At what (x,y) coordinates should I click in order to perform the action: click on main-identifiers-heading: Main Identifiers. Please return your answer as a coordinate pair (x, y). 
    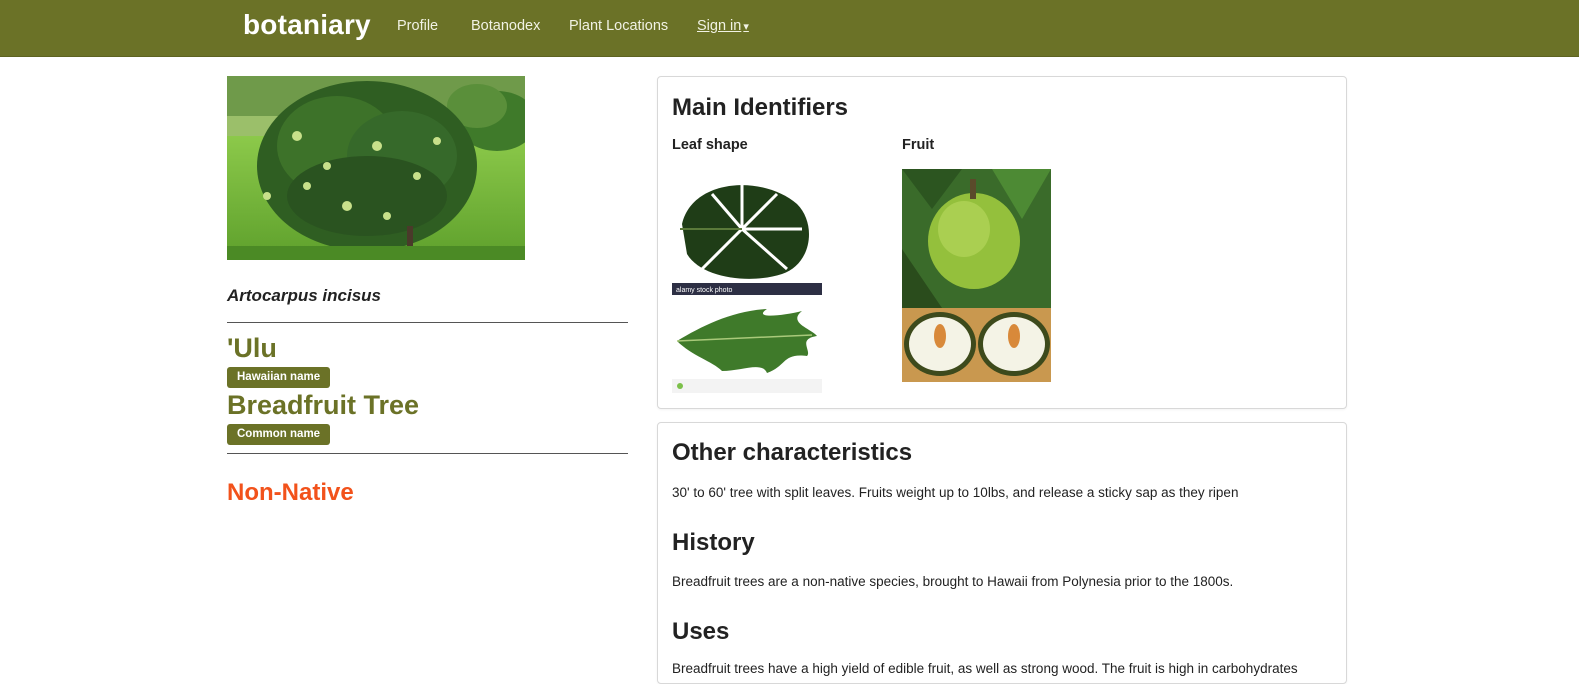
    Looking at the image, I should click on (760, 107).